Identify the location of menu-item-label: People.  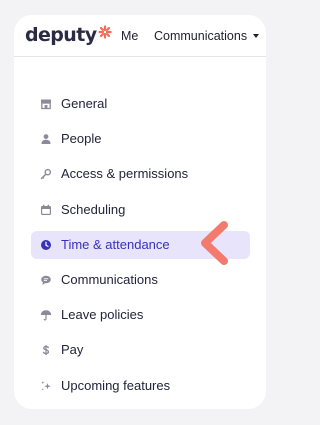
(81, 139).